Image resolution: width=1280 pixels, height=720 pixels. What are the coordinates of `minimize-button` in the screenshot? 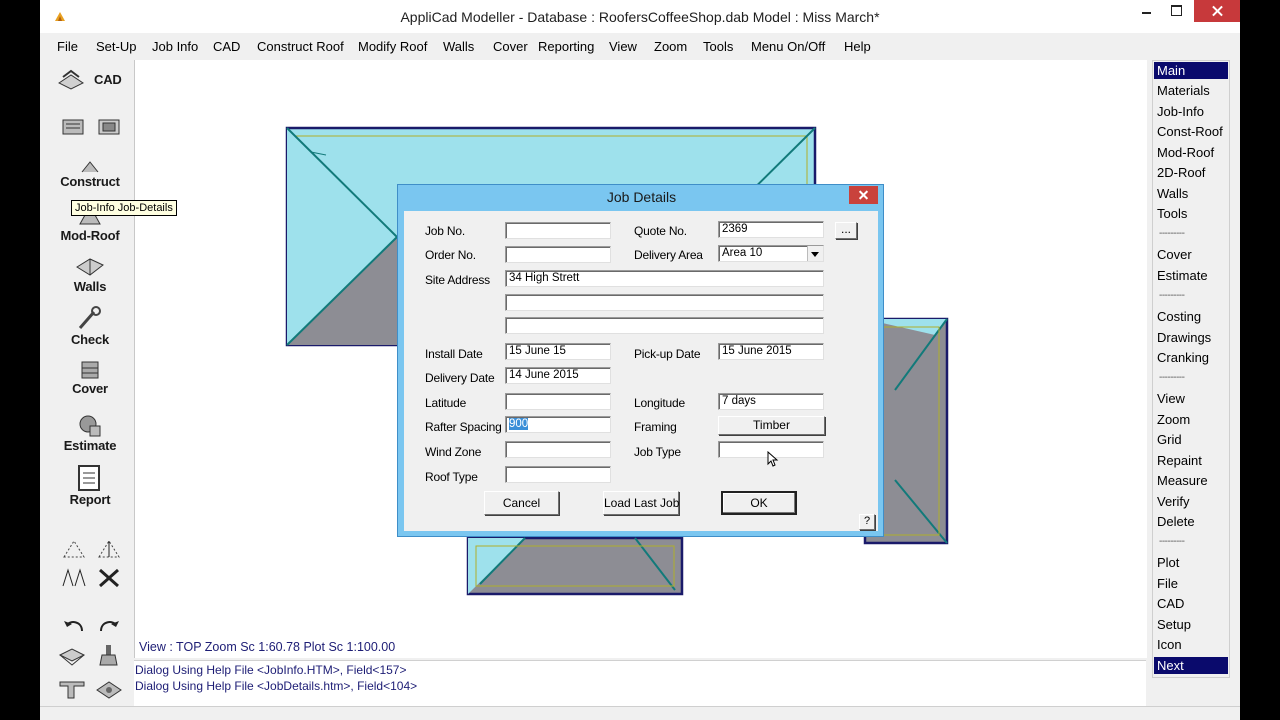 It's located at (1147, 11).